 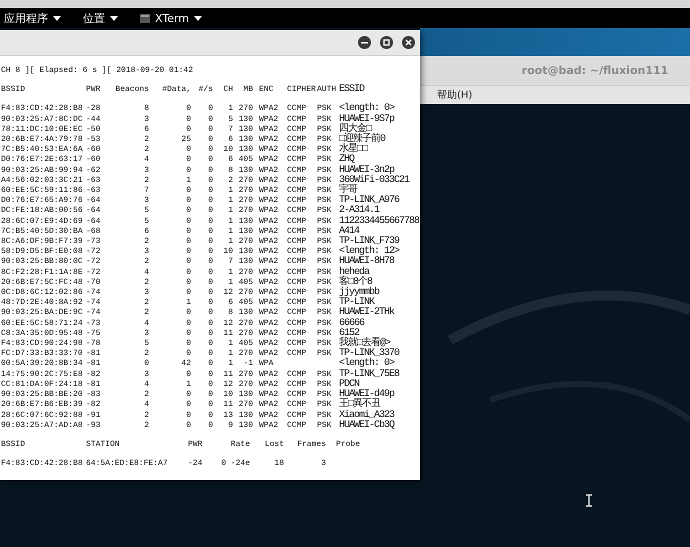 What do you see at coordinates (227, 252) in the screenshot?
I see `table-cell-text: 10` at bounding box center [227, 252].